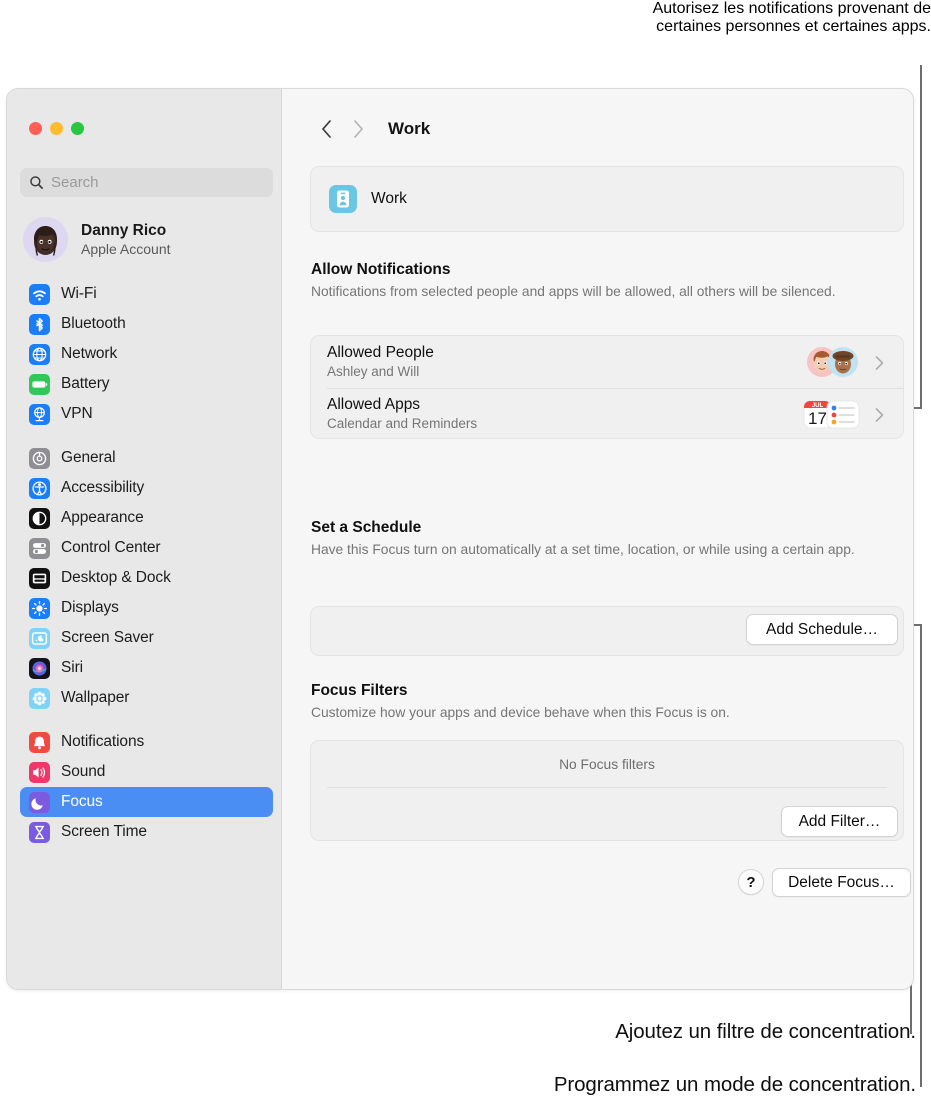  What do you see at coordinates (35, 128) in the screenshot?
I see `close-button` at bounding box center [35, 128].